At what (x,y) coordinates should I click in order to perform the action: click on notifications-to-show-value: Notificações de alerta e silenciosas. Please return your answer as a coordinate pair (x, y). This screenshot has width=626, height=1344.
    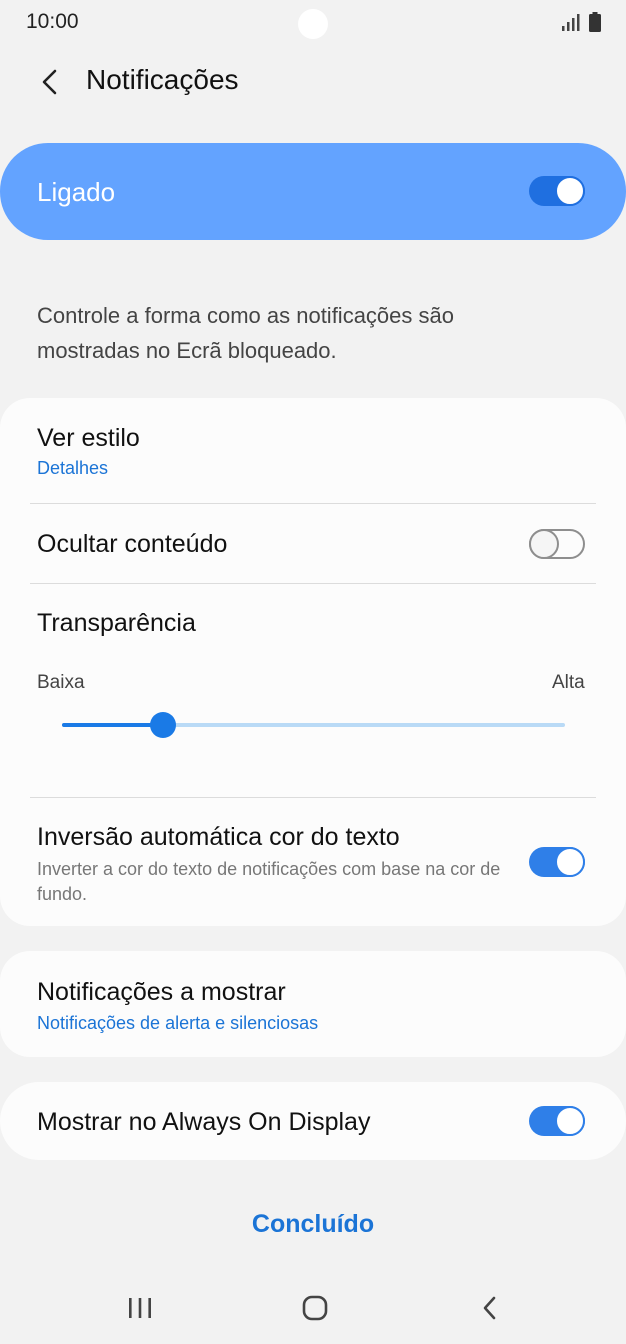
    Looking at the image, I should click on (178, 1023).